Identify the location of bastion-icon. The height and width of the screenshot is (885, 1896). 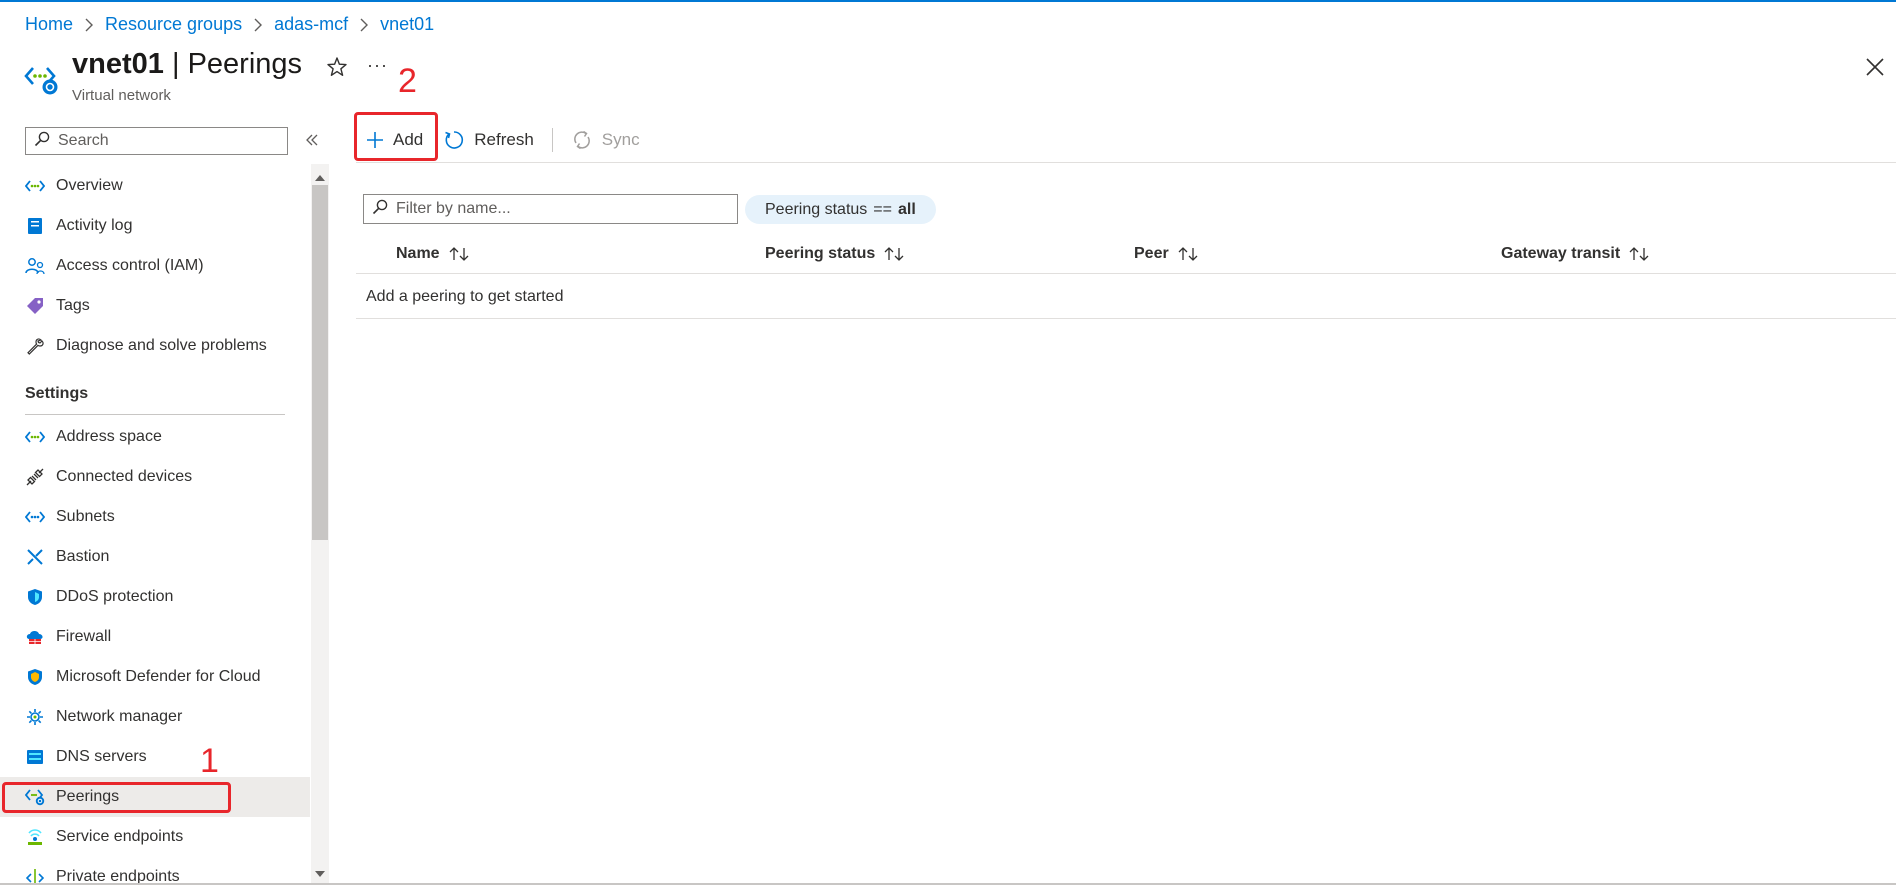
(35, 557).